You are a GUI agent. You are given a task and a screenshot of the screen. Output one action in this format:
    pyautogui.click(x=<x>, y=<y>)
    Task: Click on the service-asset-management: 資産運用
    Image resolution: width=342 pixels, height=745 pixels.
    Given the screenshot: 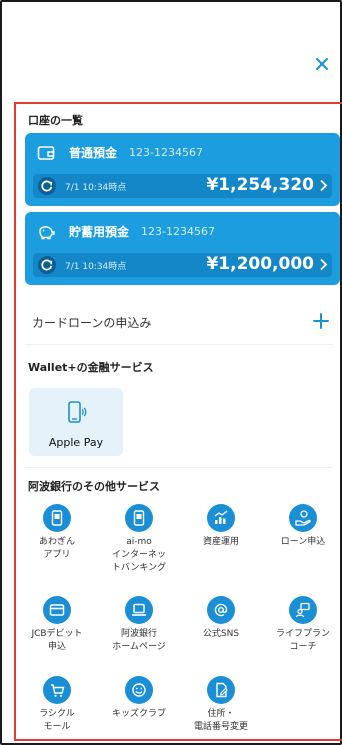 What is the action you would take?
    pyautogui.click(x=221, y=526)
    